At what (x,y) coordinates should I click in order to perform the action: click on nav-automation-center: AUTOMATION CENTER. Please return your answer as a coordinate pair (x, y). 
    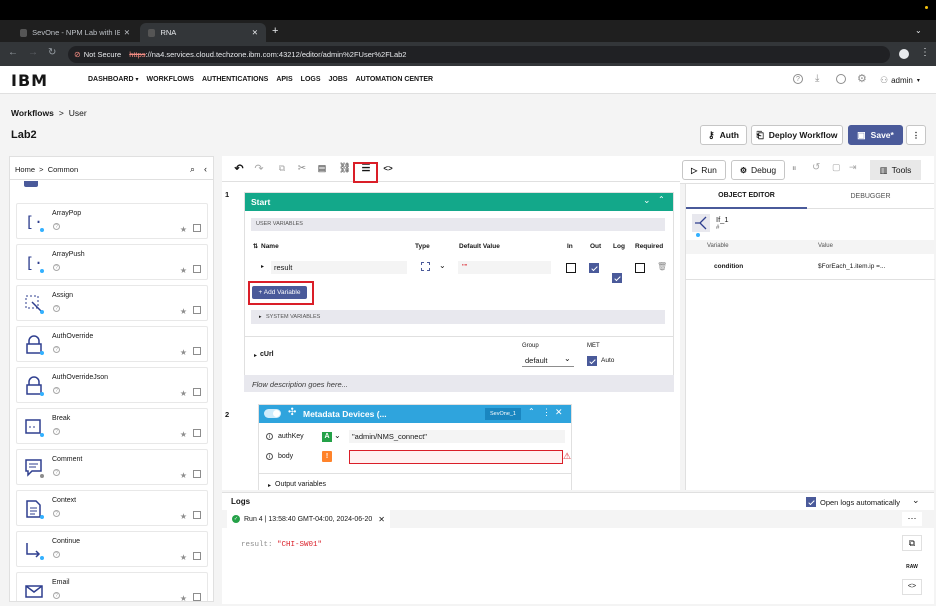
    Looking at the image, I should click on (395, 79).